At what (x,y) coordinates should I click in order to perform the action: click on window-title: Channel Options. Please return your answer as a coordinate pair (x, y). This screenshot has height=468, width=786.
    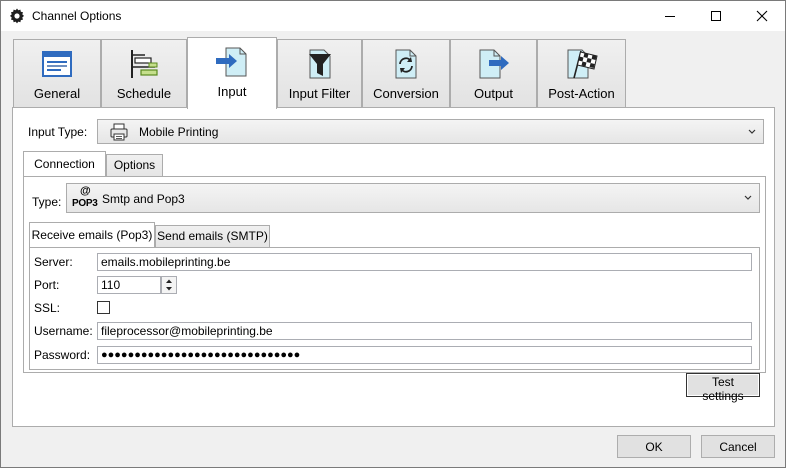
    Looking at the image, I should click on (77, 16).